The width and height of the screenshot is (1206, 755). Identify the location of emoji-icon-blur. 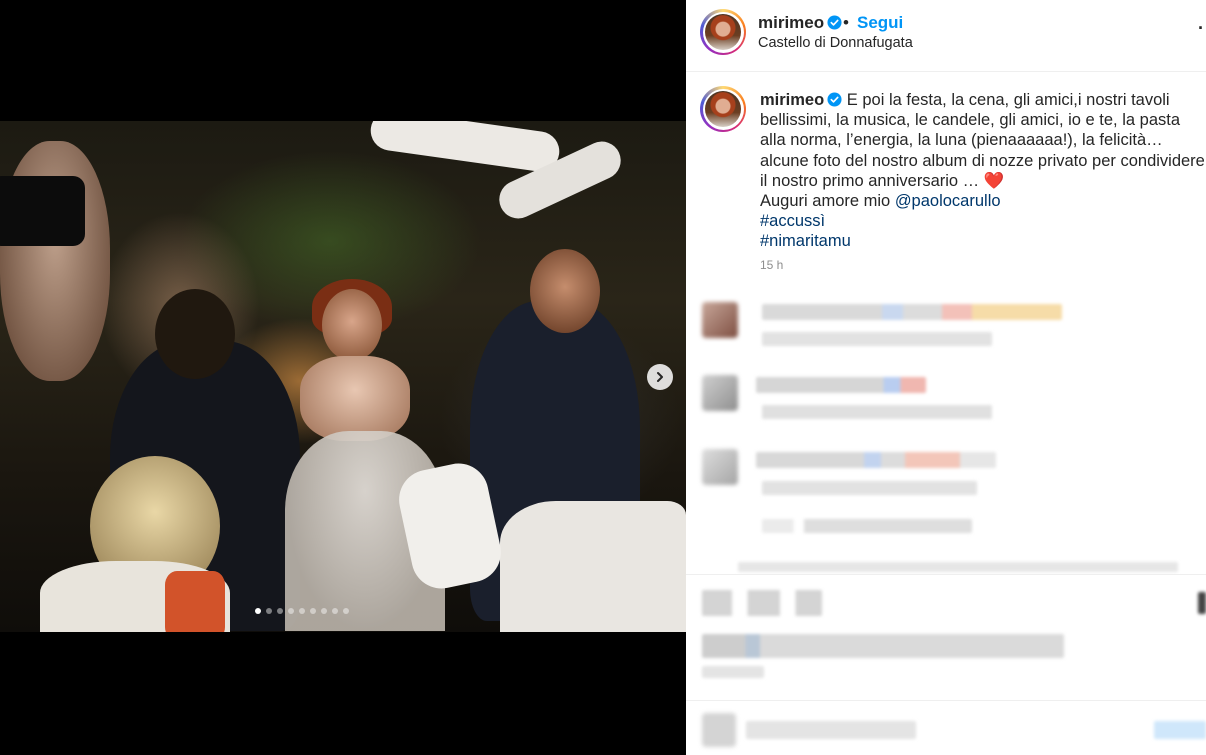
(719, 730).